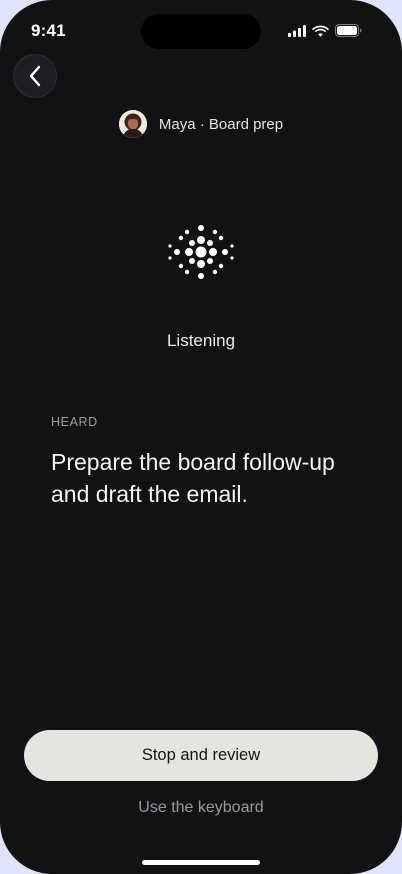  Describe the element at coordinates (320, 31) in the screenshot. I see `wifi-icon` at that location.